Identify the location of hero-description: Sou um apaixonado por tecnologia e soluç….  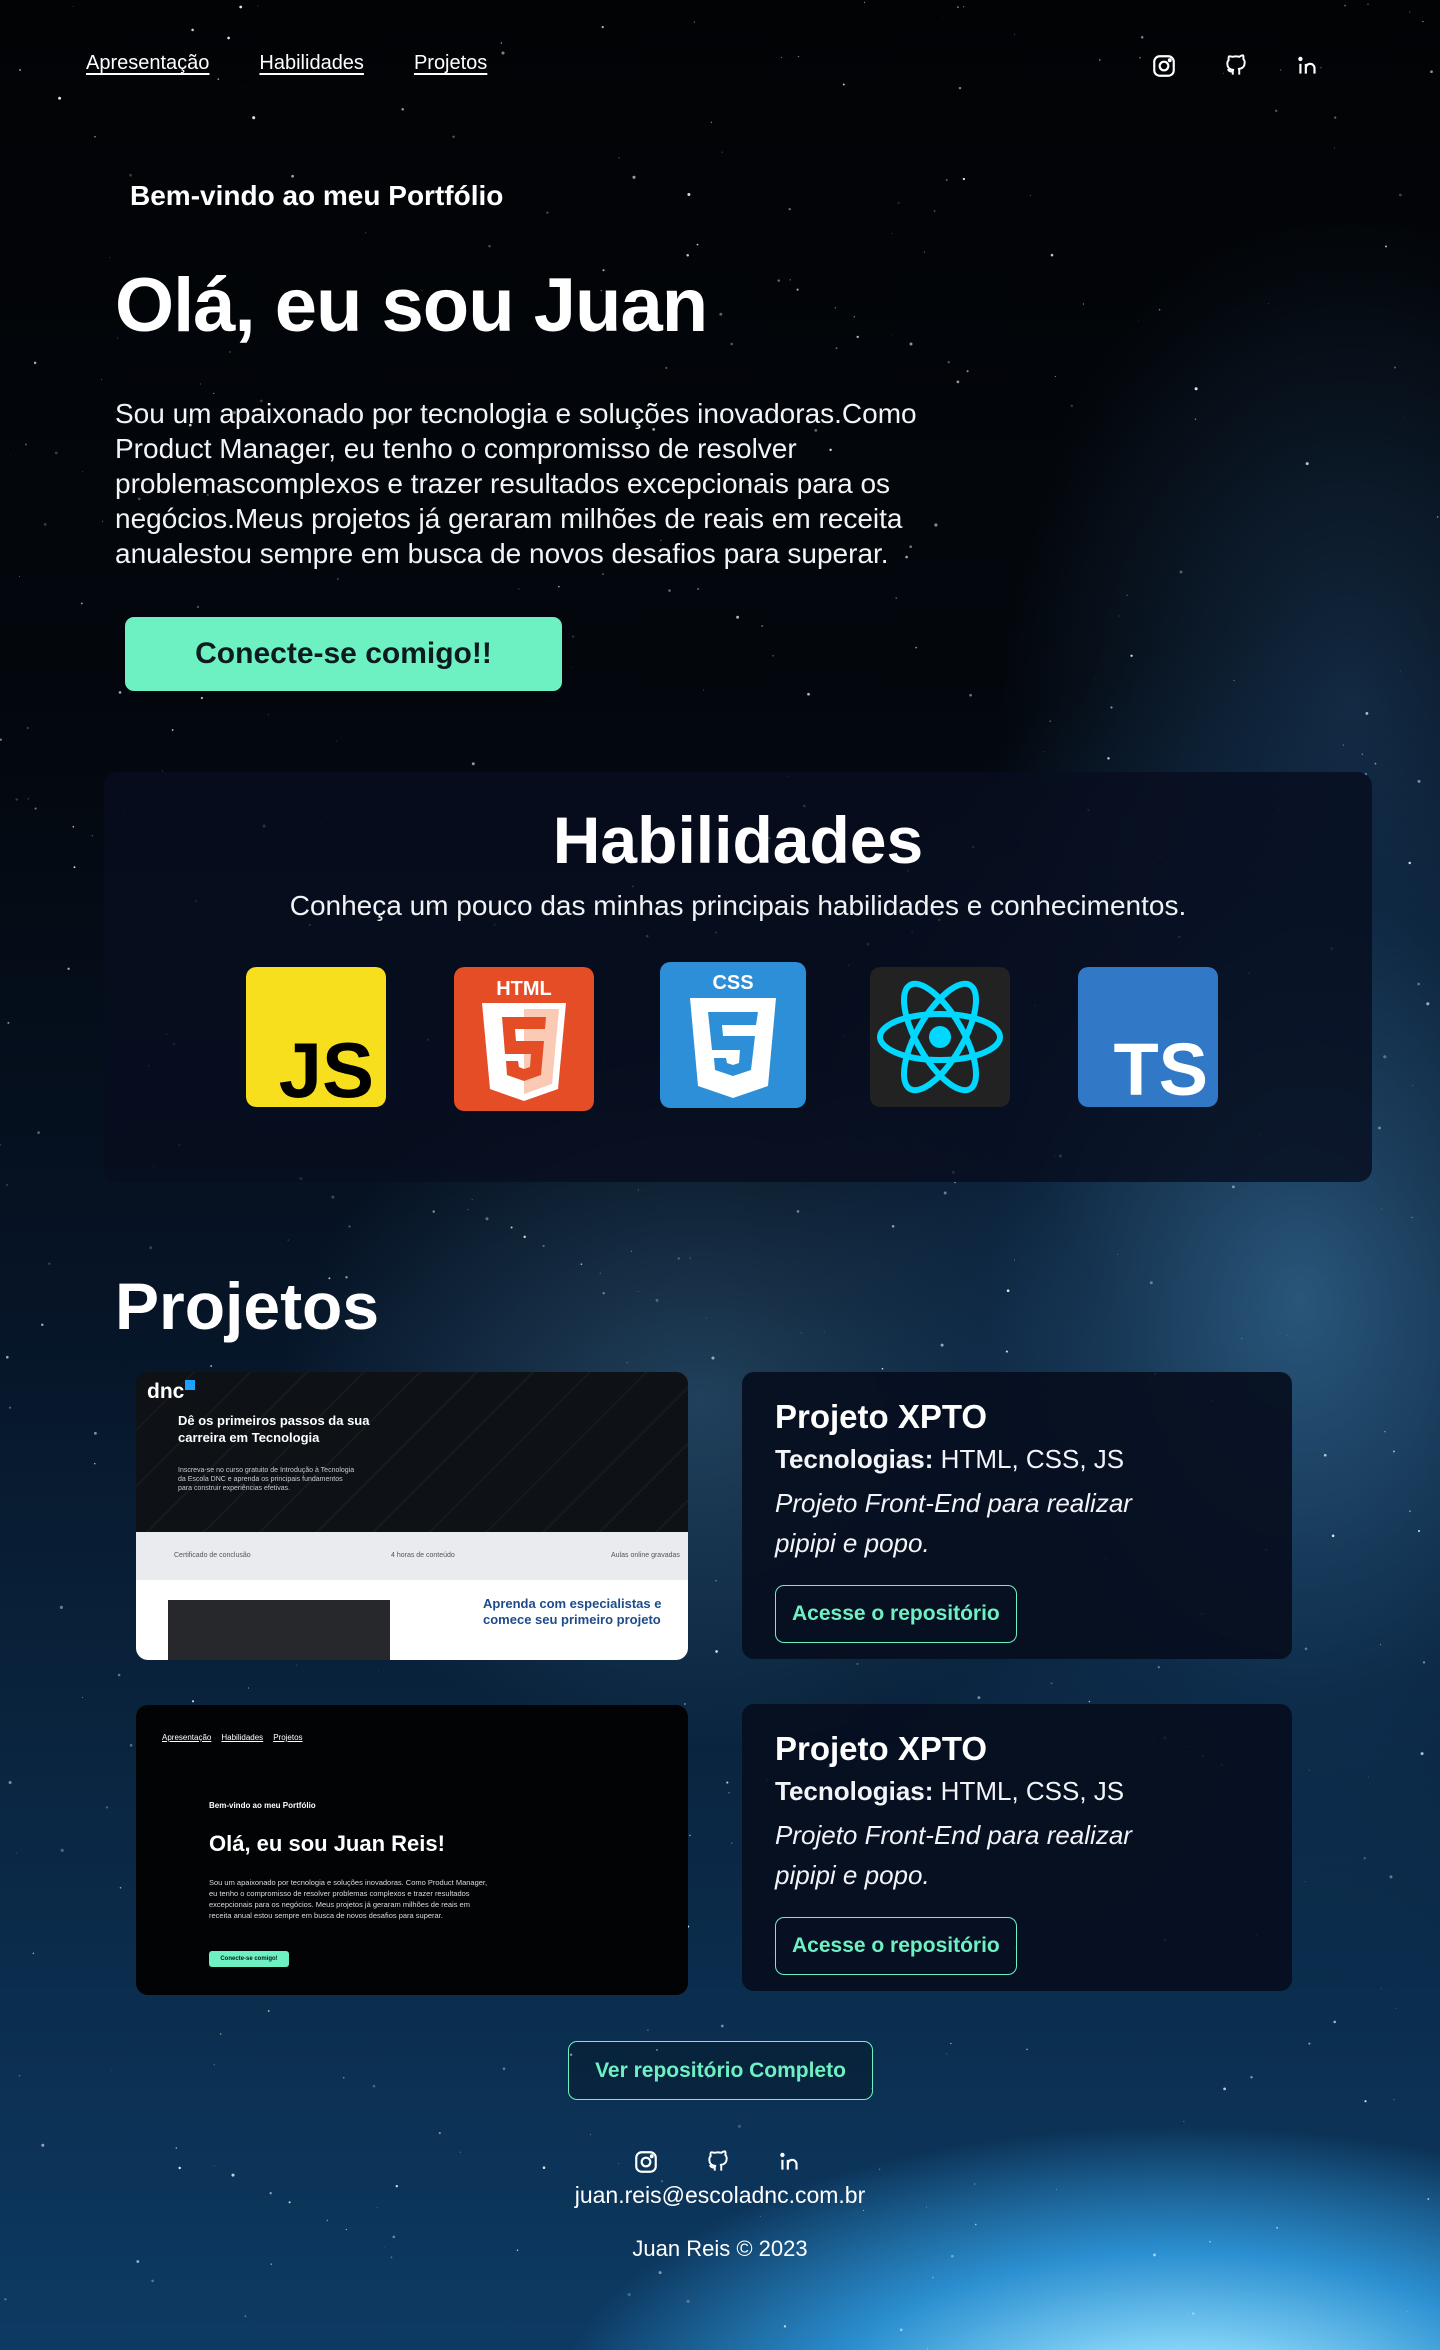
(516, 483).